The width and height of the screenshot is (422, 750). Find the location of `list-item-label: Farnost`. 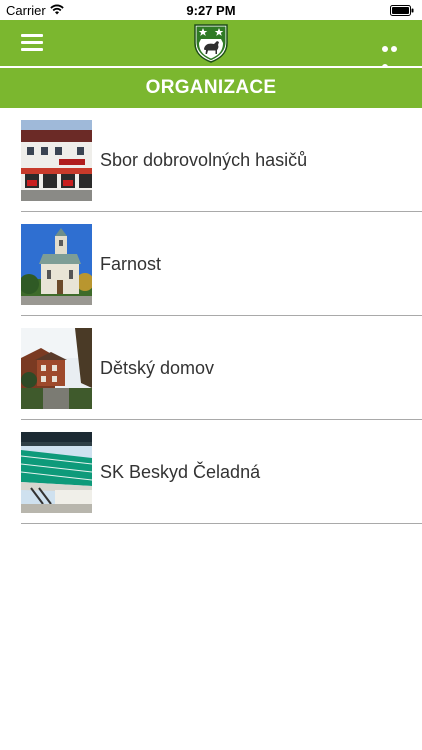

list-item-label: Farnost is located at coordinates (131, 264).